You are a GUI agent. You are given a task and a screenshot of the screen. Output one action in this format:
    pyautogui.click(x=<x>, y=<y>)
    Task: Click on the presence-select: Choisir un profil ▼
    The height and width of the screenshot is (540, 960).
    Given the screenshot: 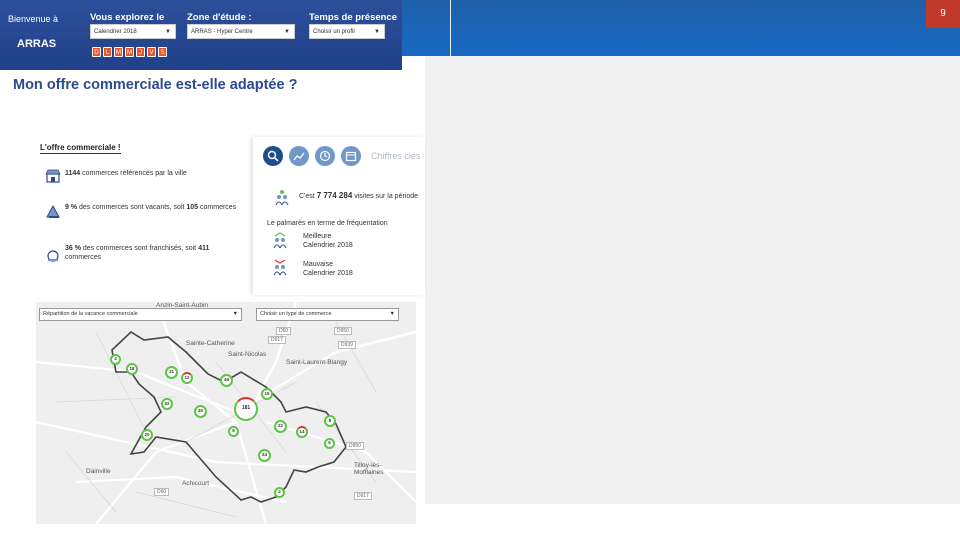 What is the action you would take?
    pyautogui.click(x=347, y=31)
    